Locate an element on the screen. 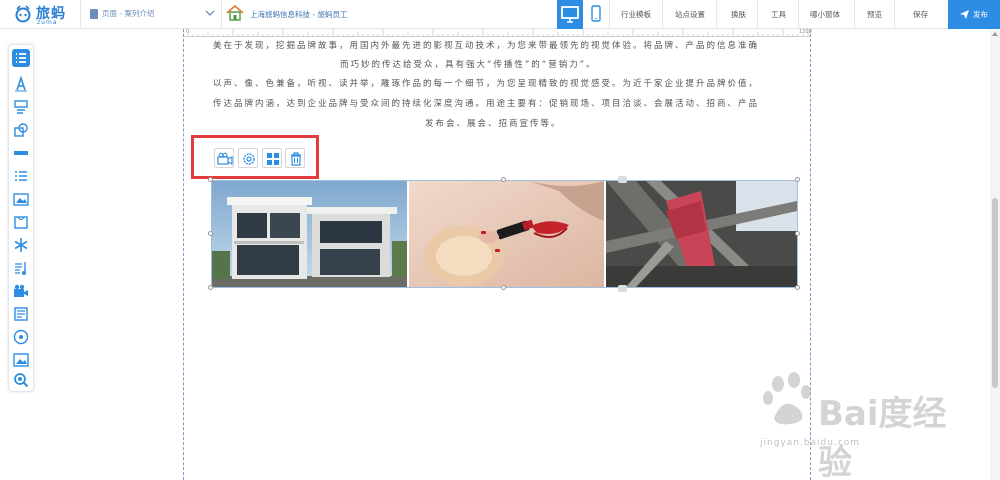 The width and height of the screenshot is (1000, 480). baidu-watermark: Bai度经验 jingyan.baidu.com is located at coordinates (860, 425).